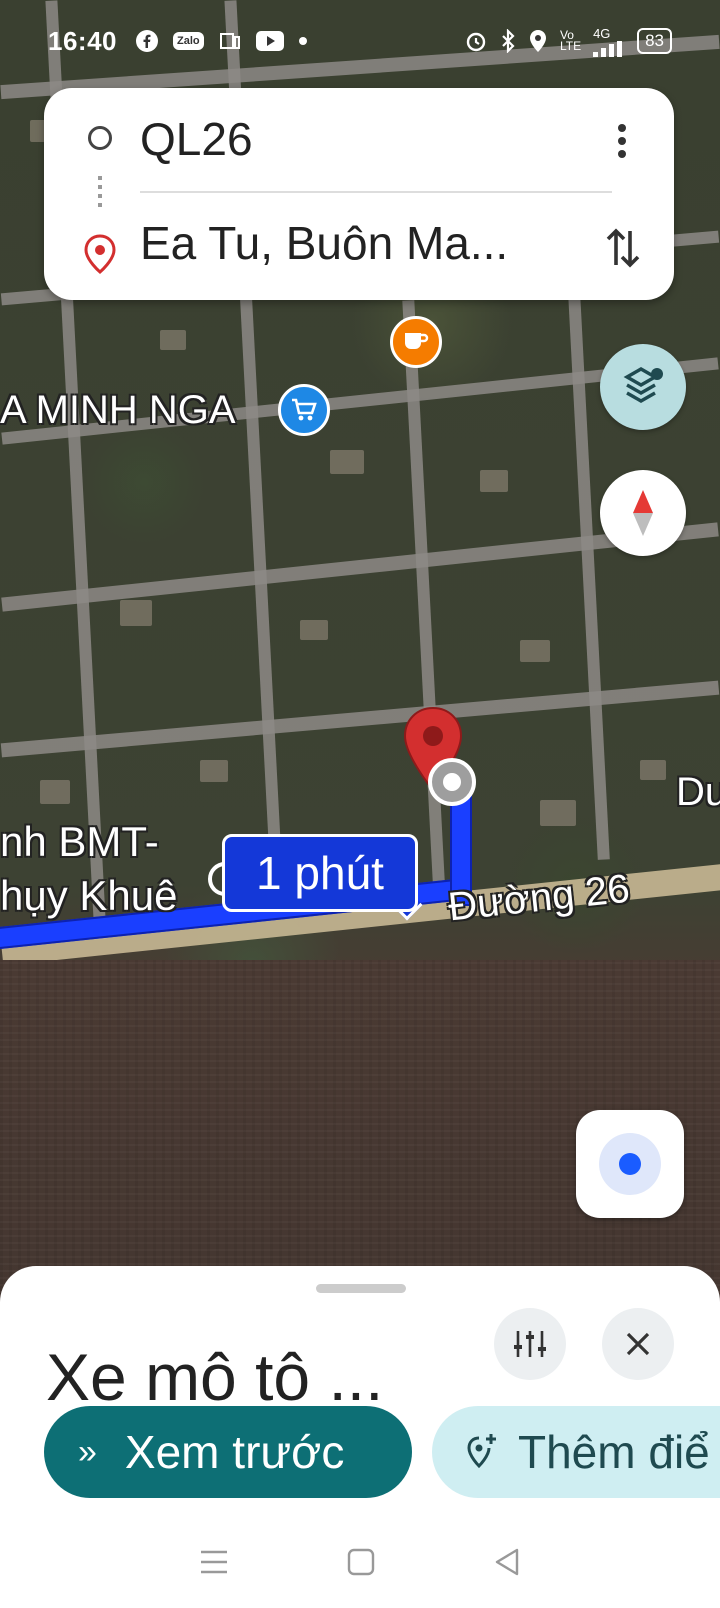  I want to click on menu-icon, so click(214, 1564).